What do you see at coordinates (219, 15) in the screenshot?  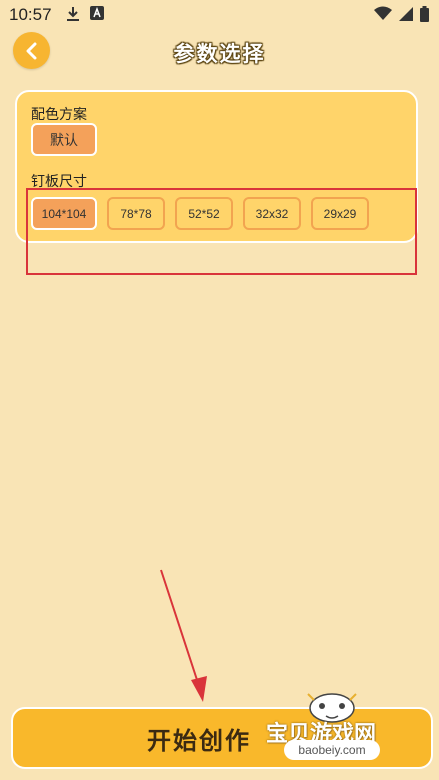 I see `status-bar: 10:57` at bounding box center [219, 15].